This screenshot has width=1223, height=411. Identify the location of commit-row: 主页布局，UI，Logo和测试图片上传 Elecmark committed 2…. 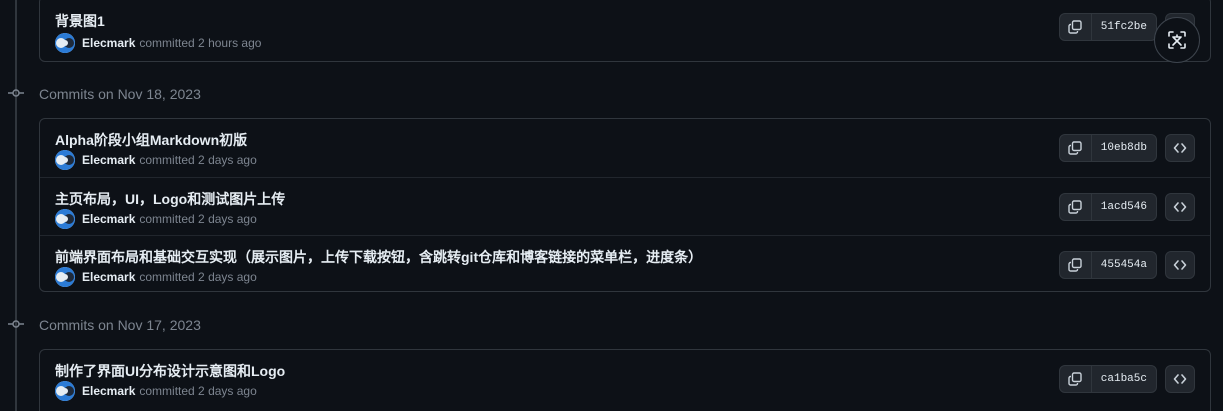
(625, 206).